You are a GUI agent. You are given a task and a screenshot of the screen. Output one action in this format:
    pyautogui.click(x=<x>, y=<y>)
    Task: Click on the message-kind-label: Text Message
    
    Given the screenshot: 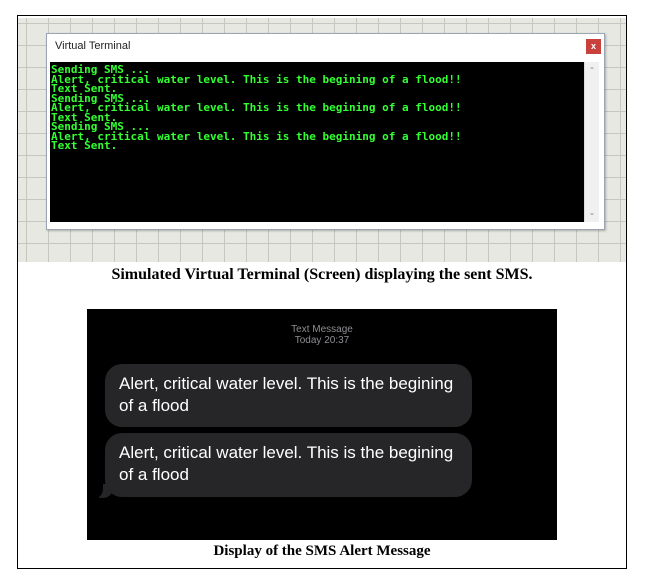 What is the action you would take?
    pyautogui.click(x=322, y=329)
    